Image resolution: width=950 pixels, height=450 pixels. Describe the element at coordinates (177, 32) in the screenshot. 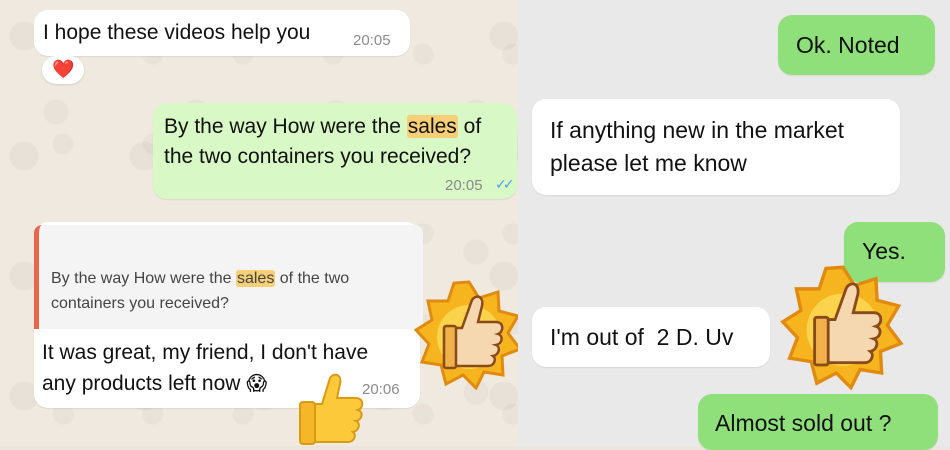

I see `message-text: I hope these videos help you` at that location.